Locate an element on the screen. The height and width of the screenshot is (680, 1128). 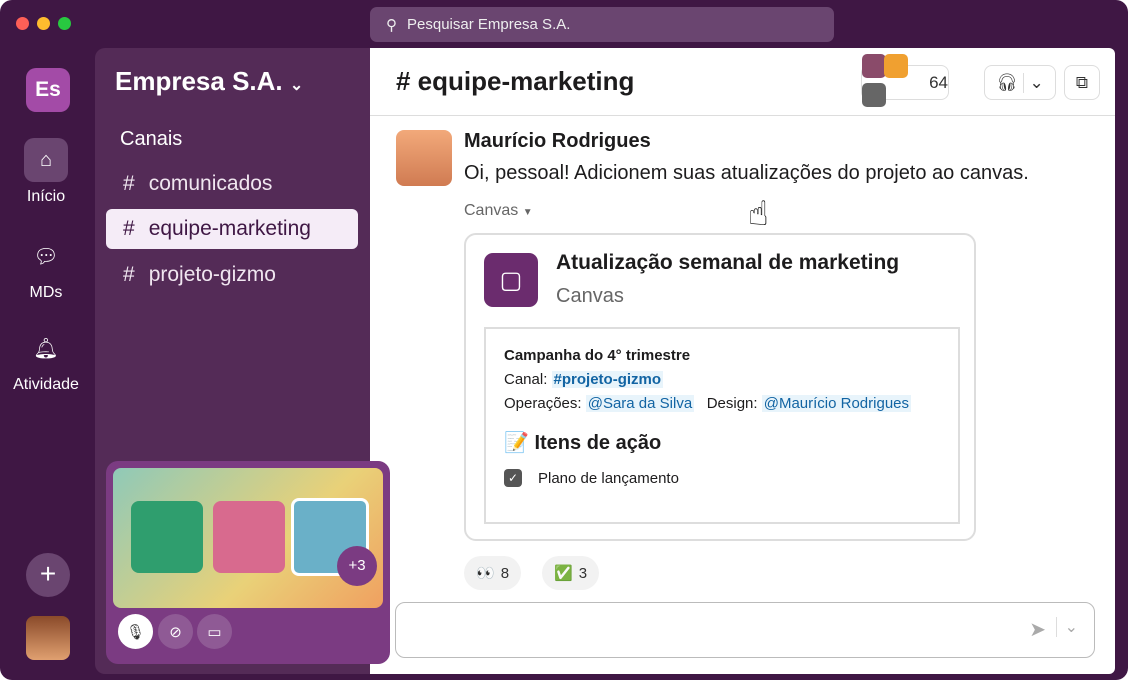
extra-participants-badge: +3 is located at coordinates (357, 566).